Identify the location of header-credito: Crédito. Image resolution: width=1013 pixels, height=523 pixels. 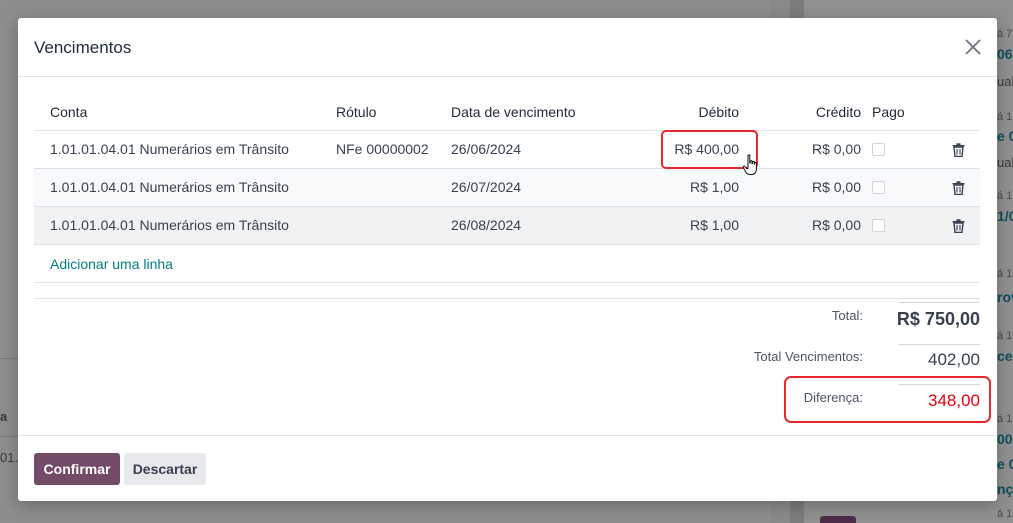
(838, 112).